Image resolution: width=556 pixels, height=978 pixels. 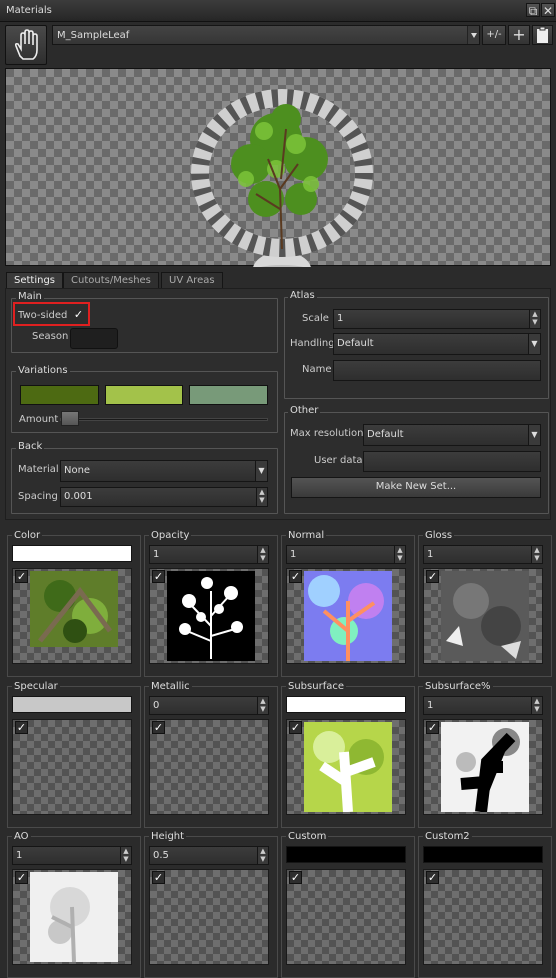 I want to click on hand-icon, so click(x=26, y=44).